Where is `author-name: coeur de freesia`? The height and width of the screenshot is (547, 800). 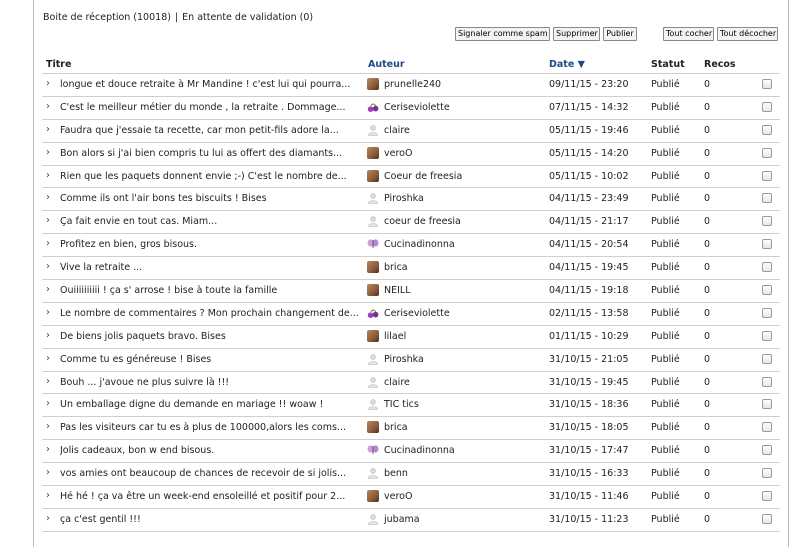 author-name: coeur de freesia is located at coordinates (422, 221).